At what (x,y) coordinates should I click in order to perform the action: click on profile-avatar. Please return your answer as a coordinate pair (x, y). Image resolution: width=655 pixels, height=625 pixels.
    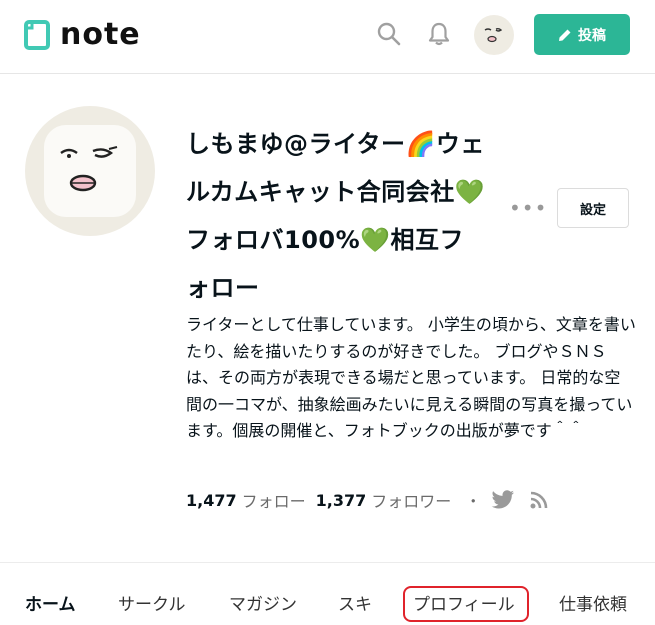
    Looking at the image, I should click on (90, 171).